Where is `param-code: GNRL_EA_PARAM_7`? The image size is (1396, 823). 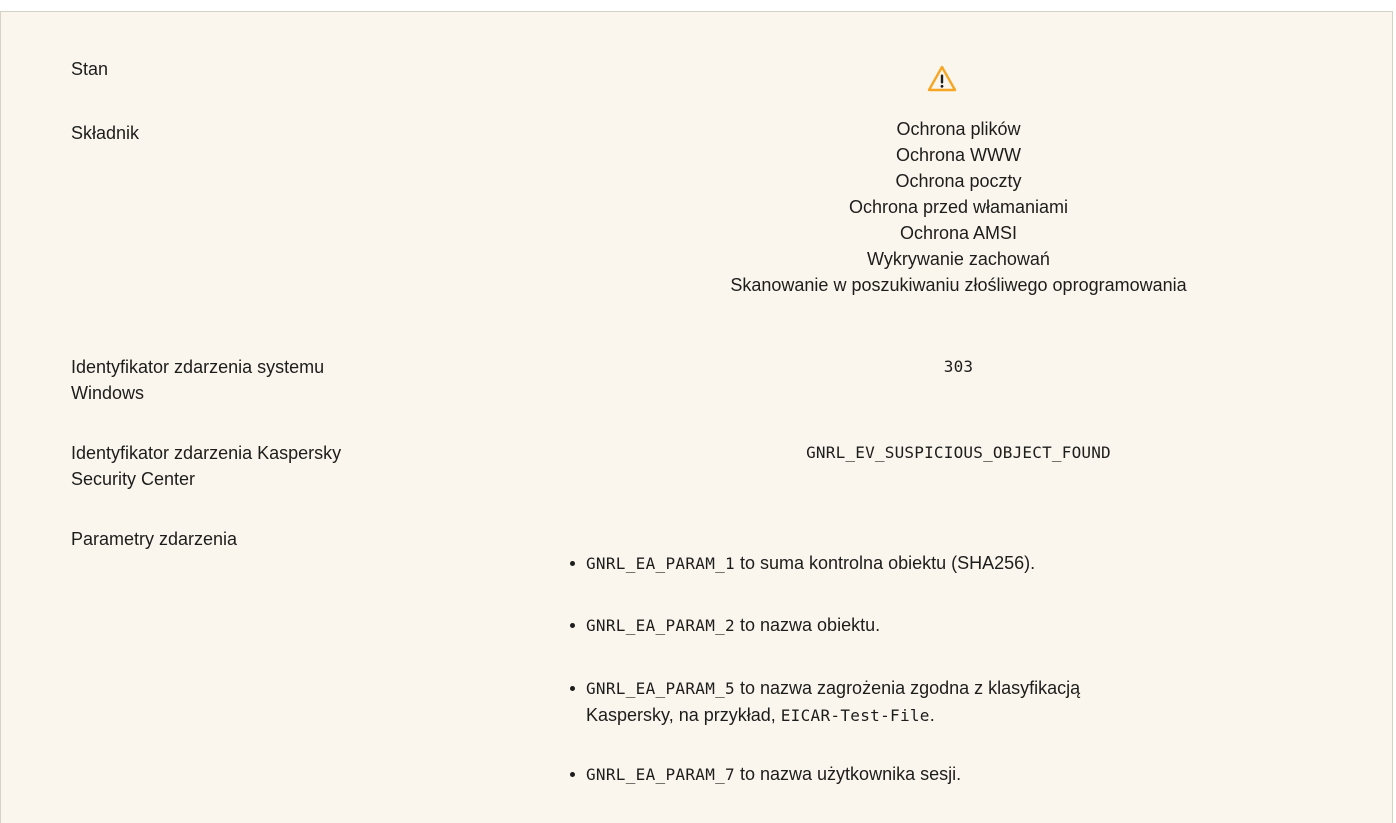 param-code: GNRL_EA_PARAM_7 is located at coordinates (660, 774).